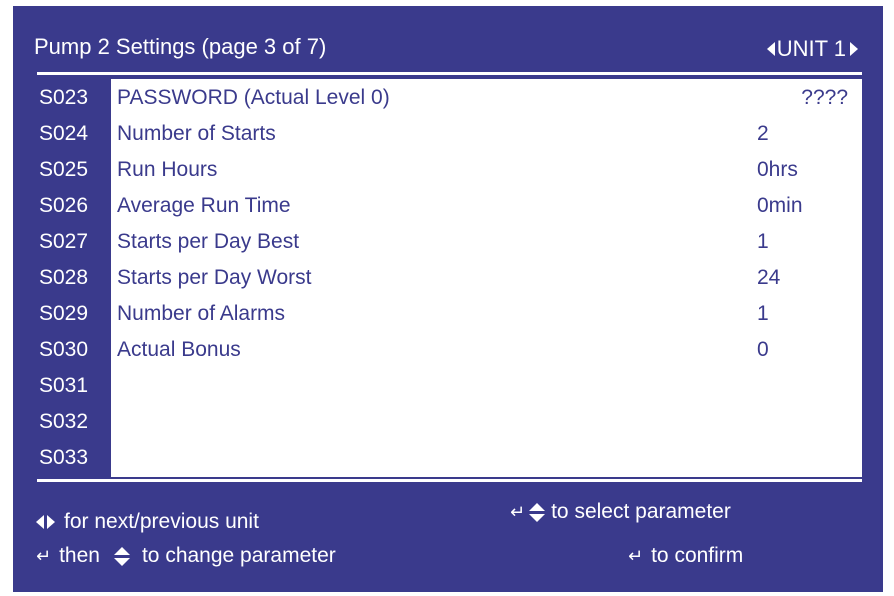  What do you see at coordinates (64, 133) in the screenshot?
I see `parameter-code: S024` at bounding box center [64, 133].